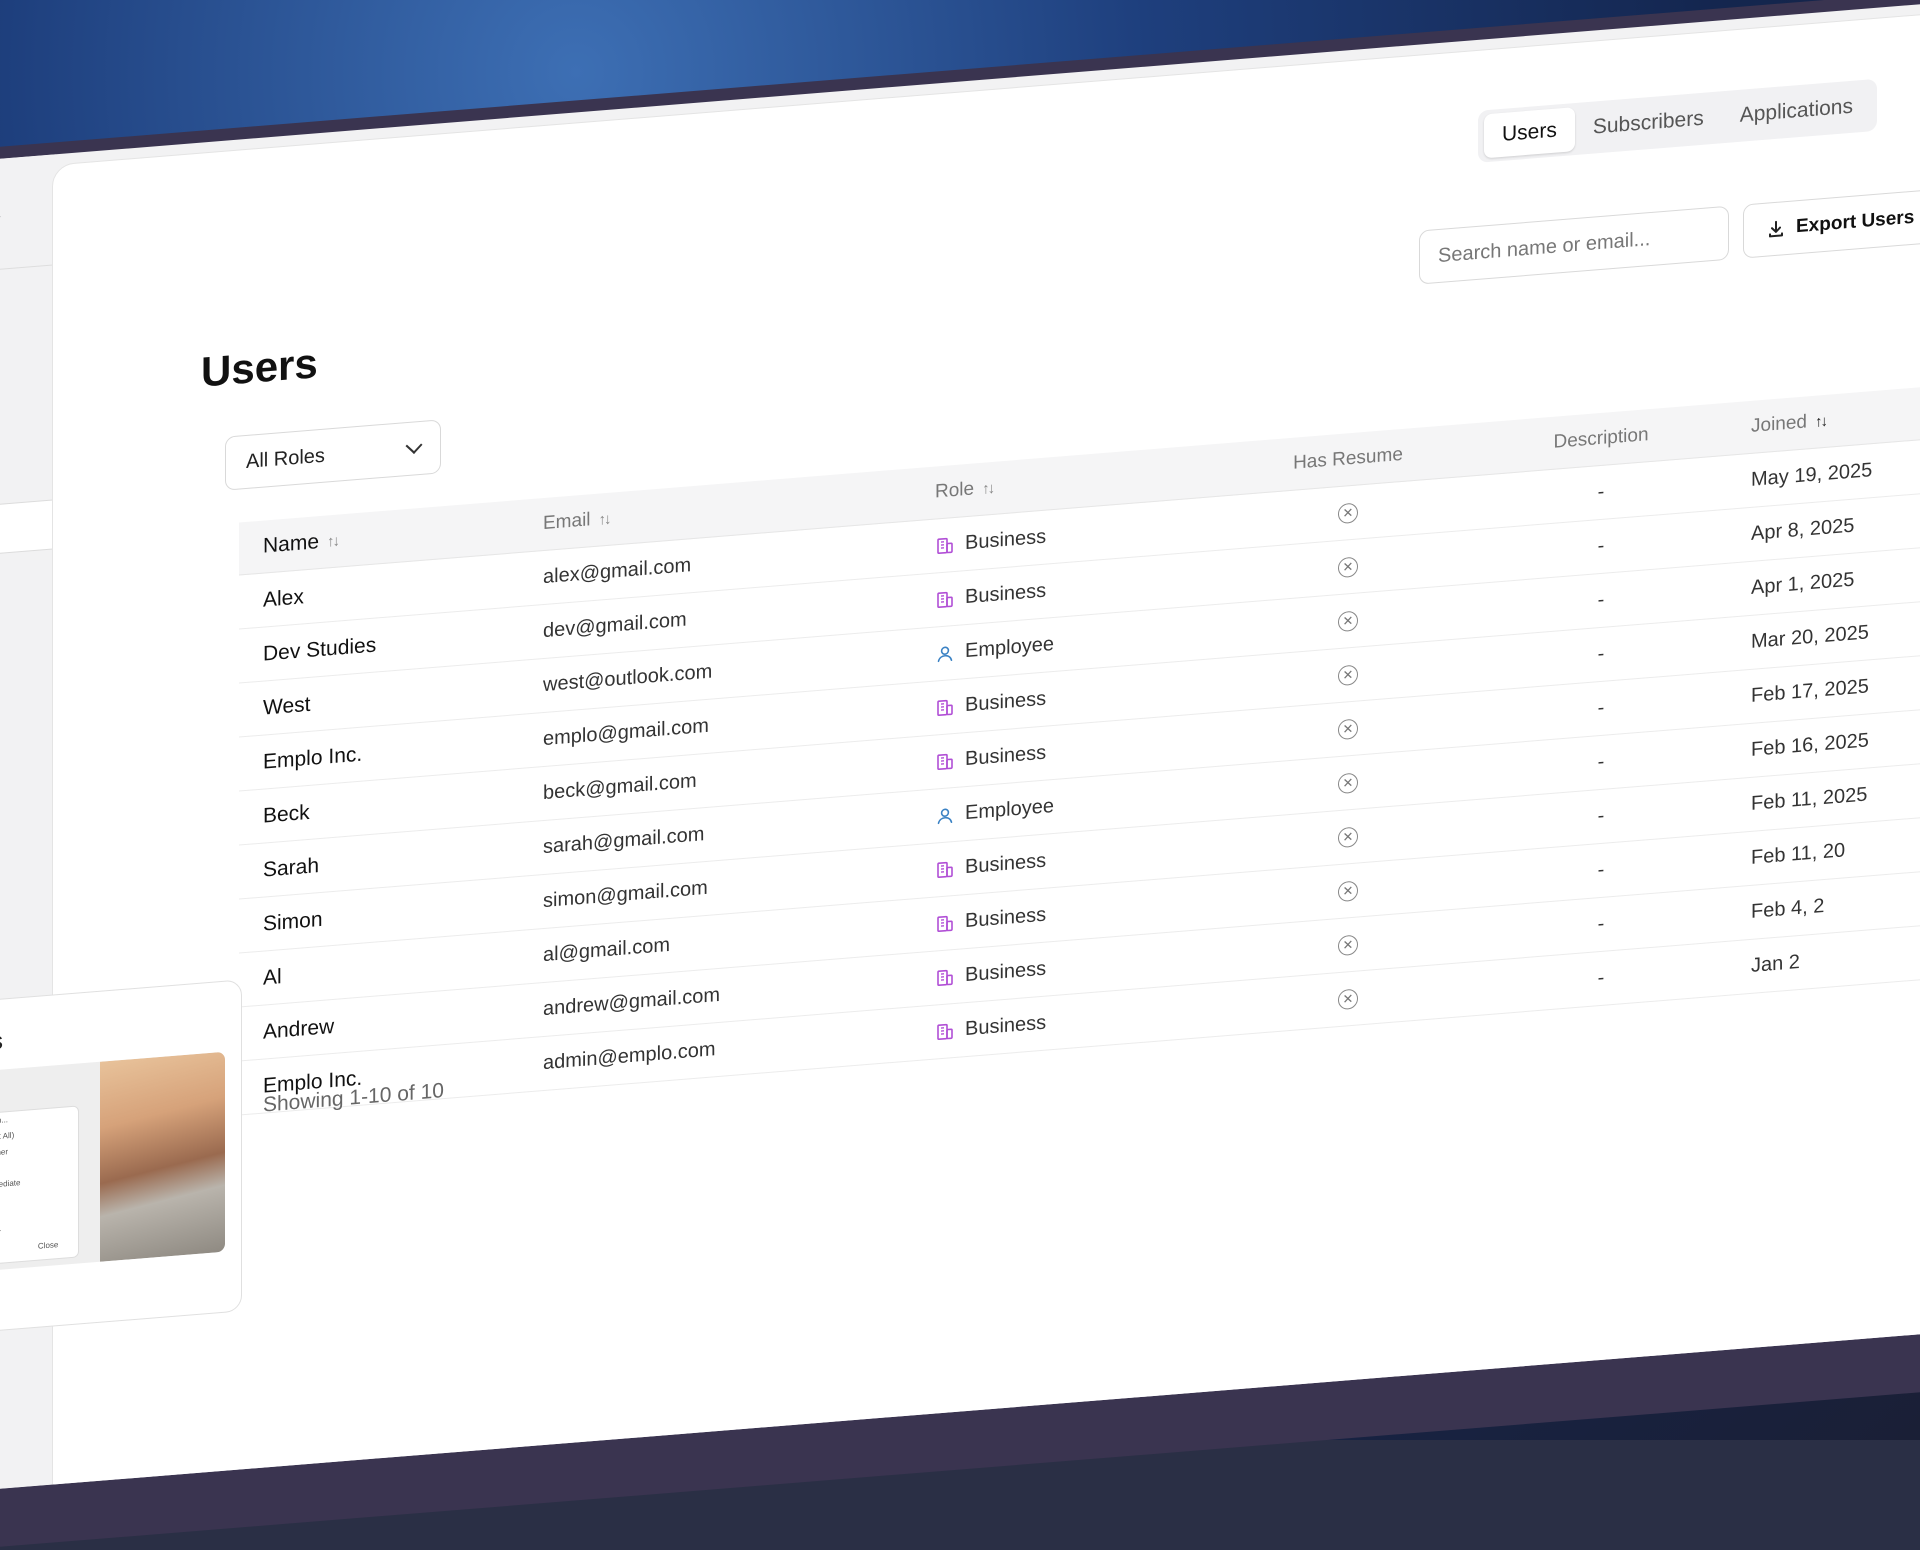 This screenshot has width=1920, height=1550. Describe the element at coordinates (1796, 111) in the screenshot. I see `tab-applications: Applications` at that location.